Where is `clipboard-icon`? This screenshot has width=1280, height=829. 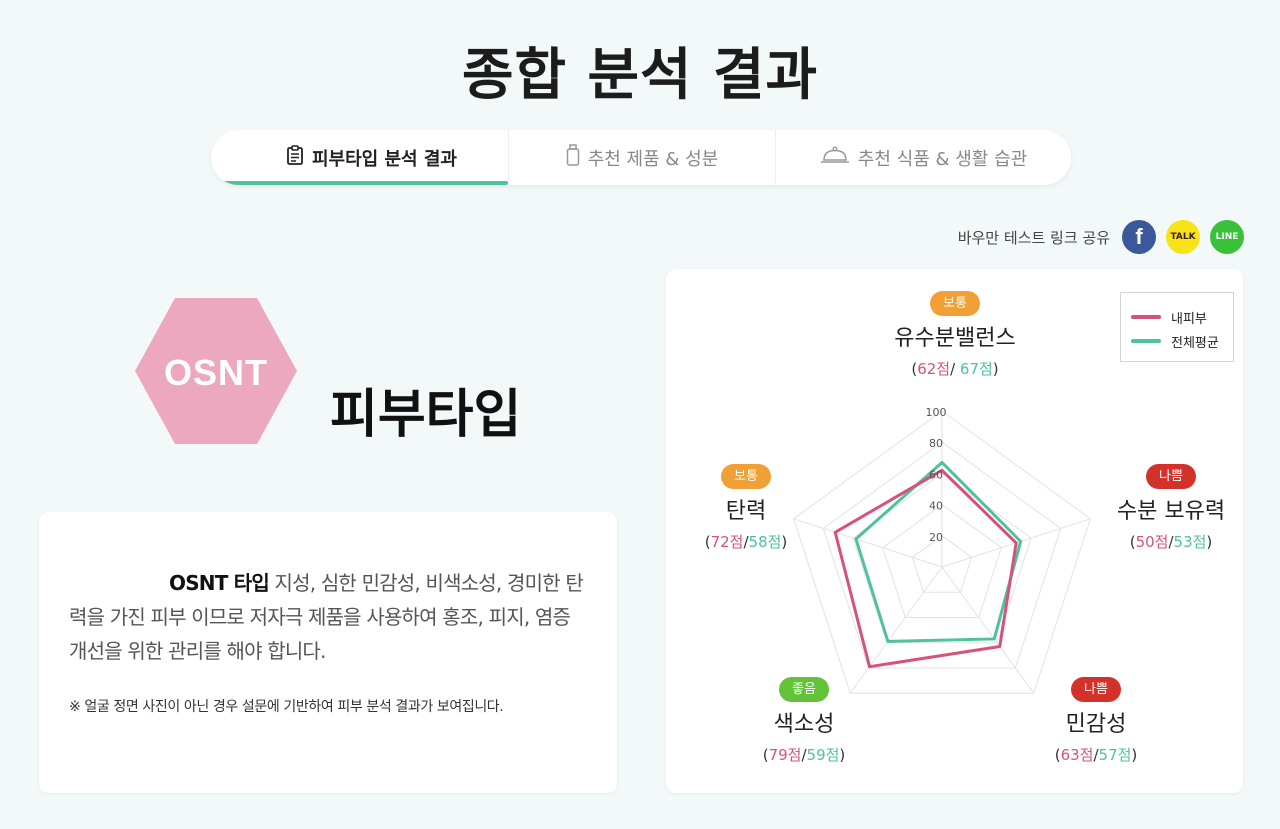
clipboard-icon is located at coordinates (299, 157).